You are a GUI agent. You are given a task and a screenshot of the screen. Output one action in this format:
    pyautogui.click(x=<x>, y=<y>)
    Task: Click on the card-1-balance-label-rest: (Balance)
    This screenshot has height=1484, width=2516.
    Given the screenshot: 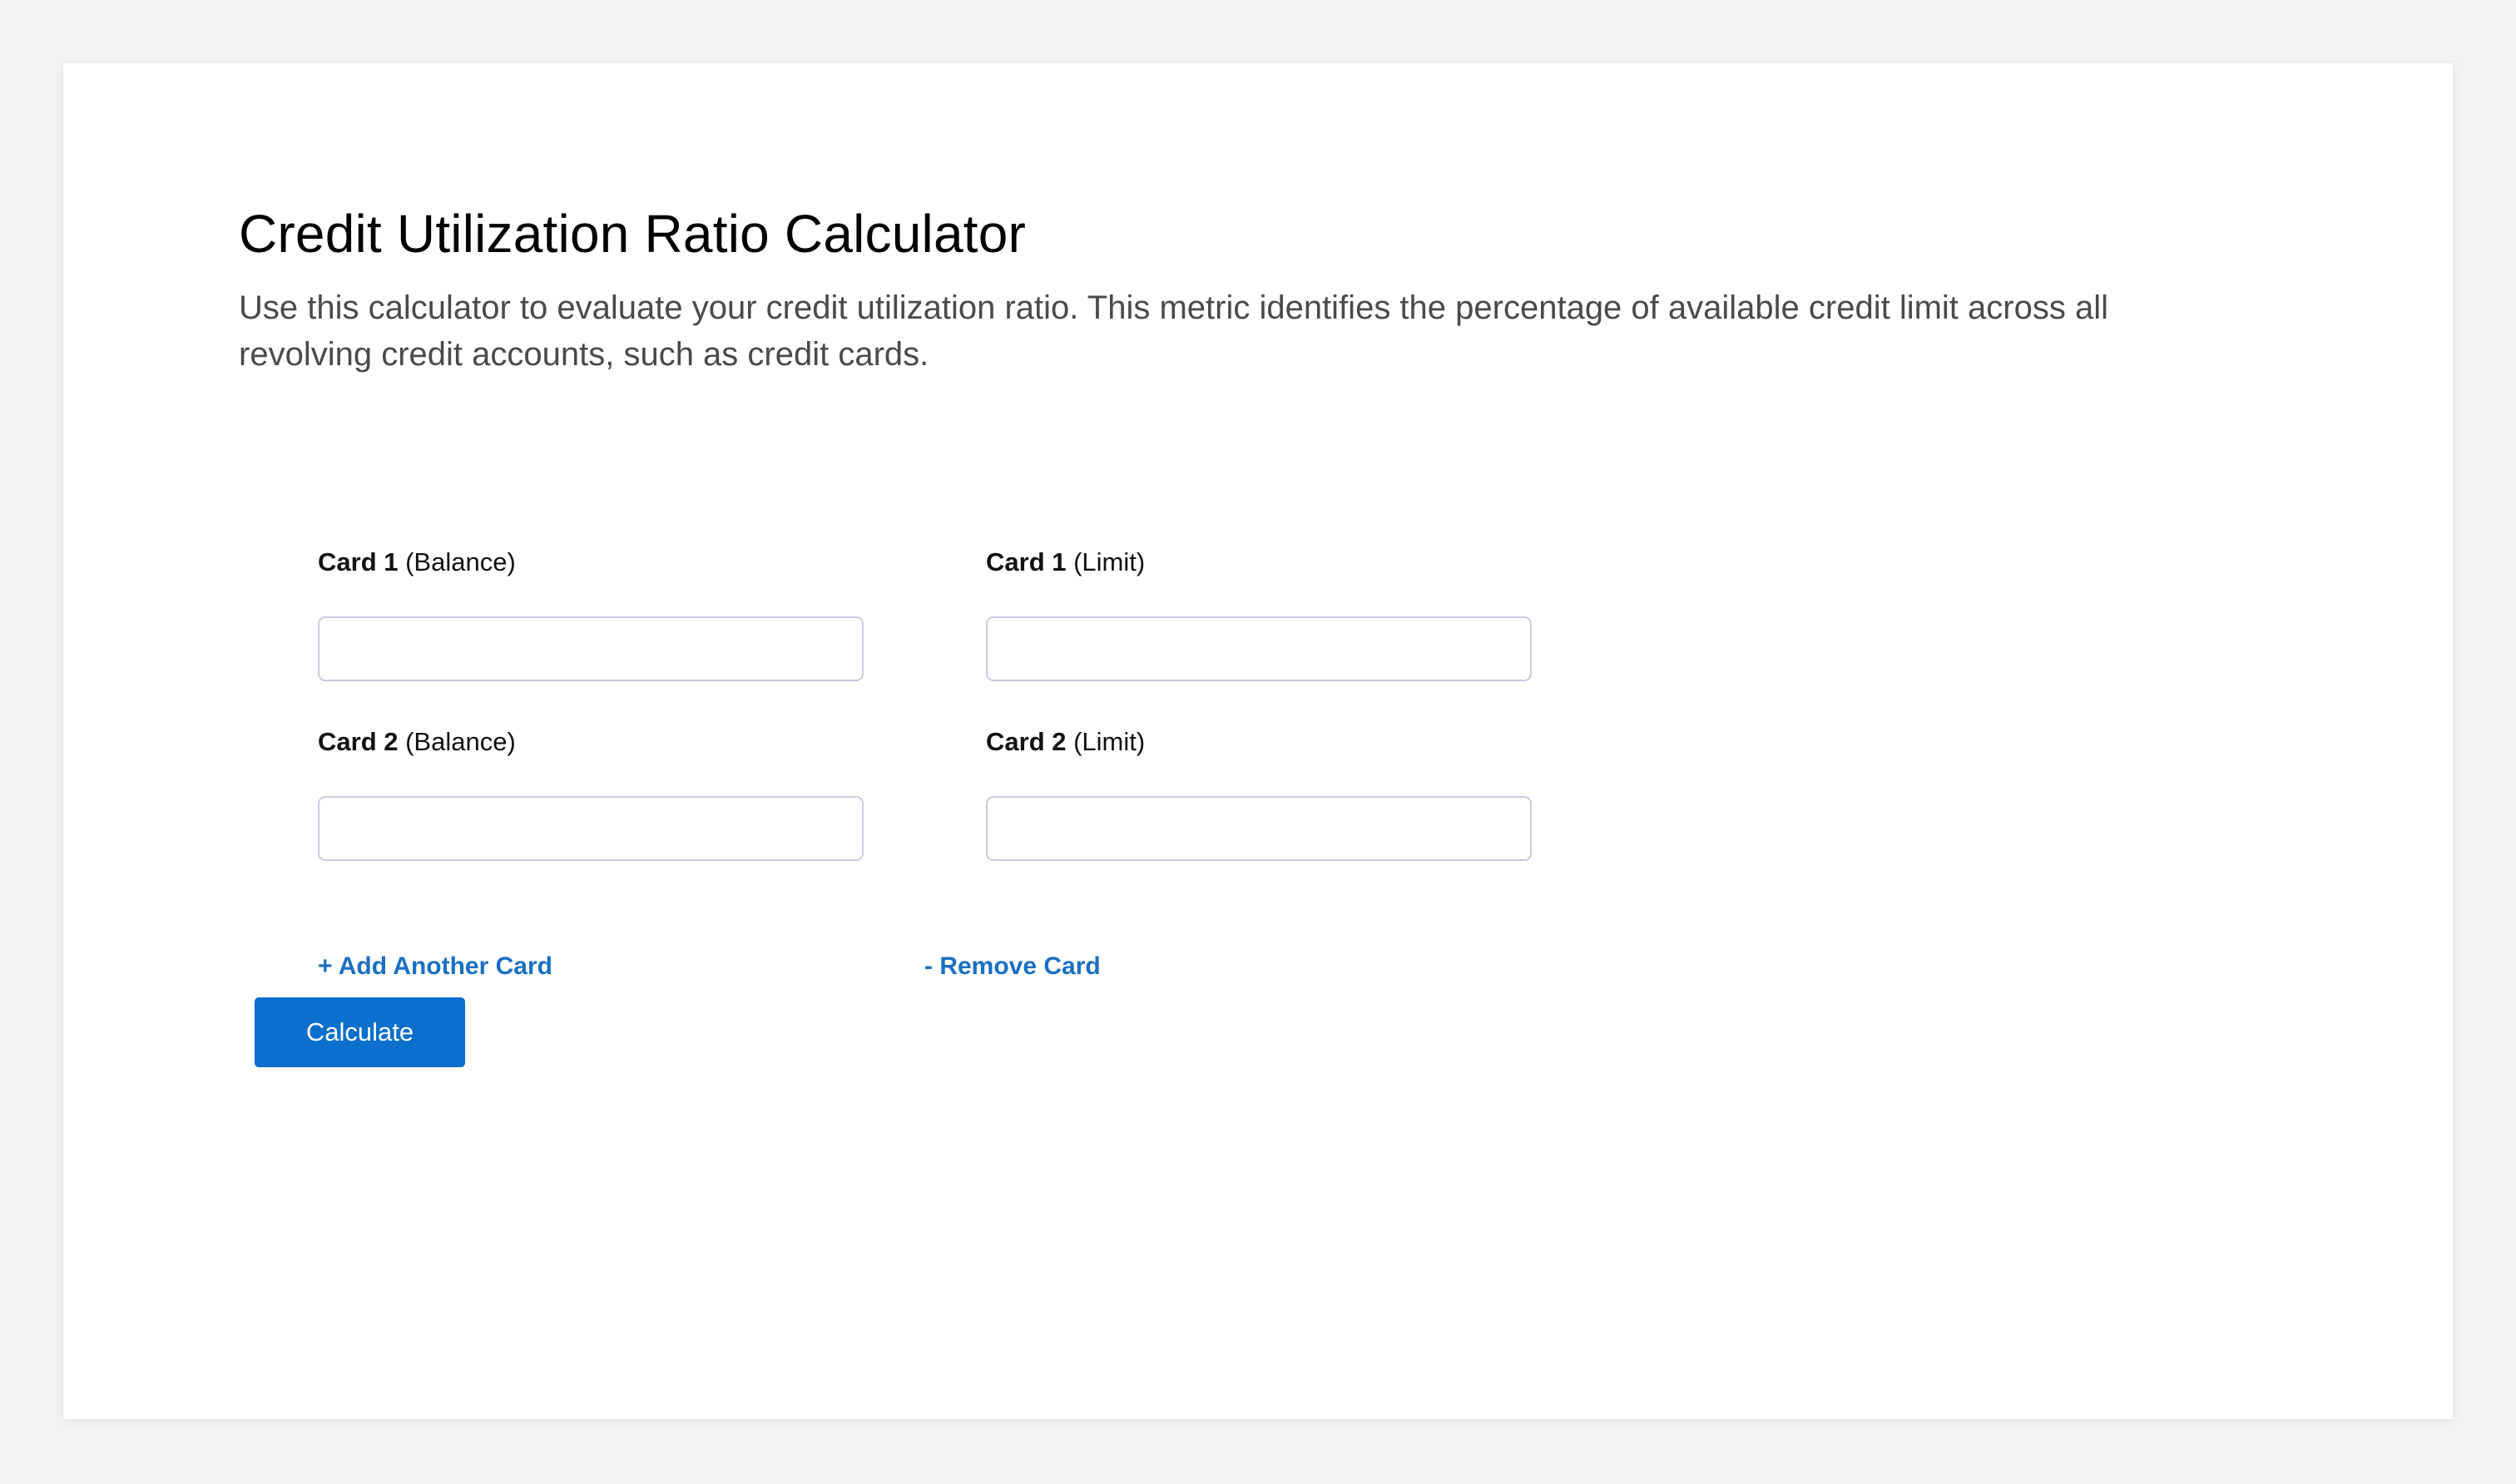 What is the action you would take?
    pyautogui.click(x=460, y=561)
    